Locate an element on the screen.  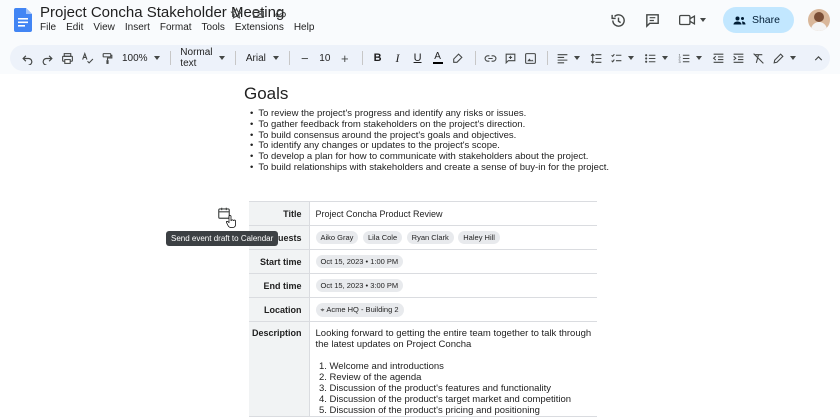
menu-tools: Tools is located at coordinates (213, 27).